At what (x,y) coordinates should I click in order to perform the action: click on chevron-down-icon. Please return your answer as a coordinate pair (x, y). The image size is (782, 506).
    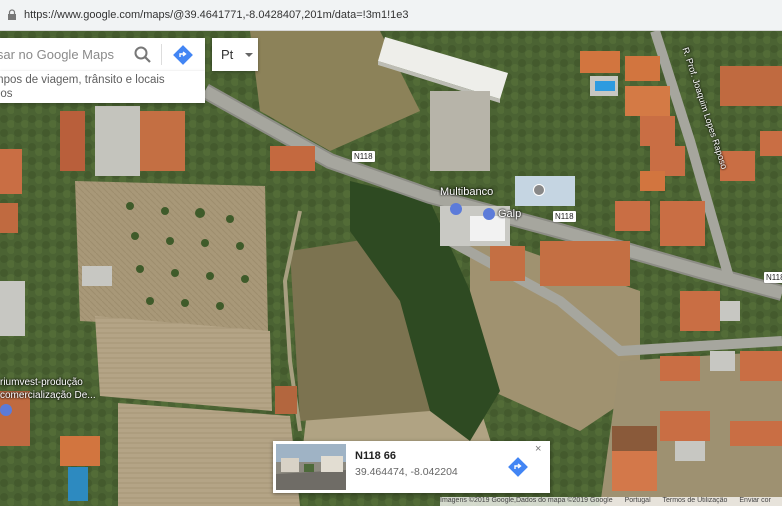
    Looking at the image, I should click on (249, 55).